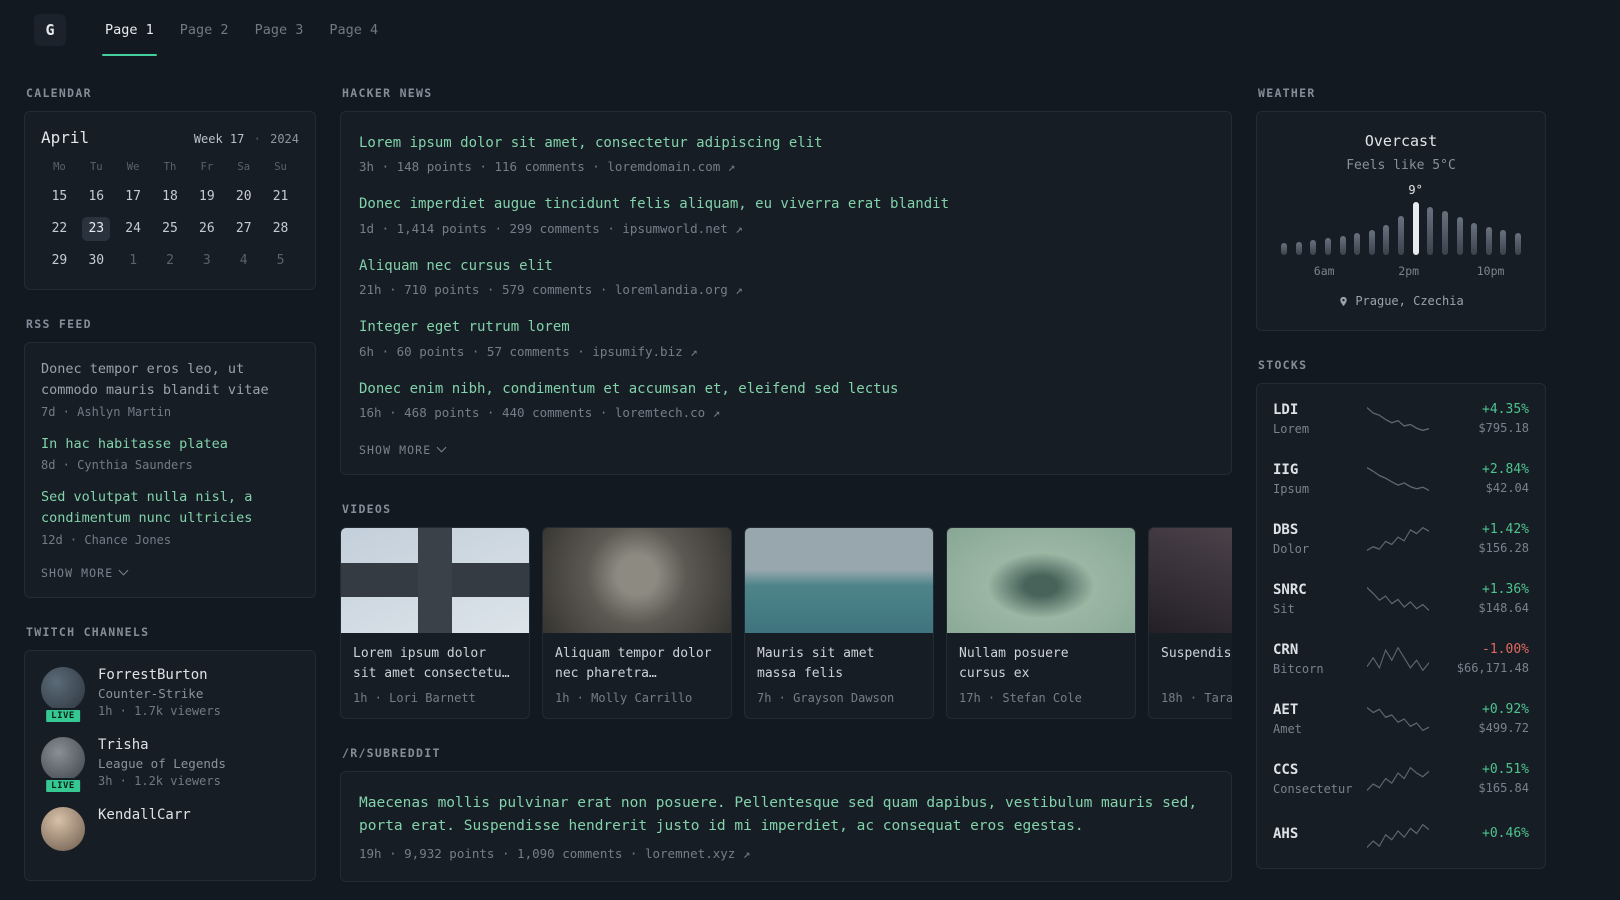  What do you see at coordinates (1505, 709) in the screenshot?
I see `stock-change: +0.92%` at bounding box center [1505, 709].